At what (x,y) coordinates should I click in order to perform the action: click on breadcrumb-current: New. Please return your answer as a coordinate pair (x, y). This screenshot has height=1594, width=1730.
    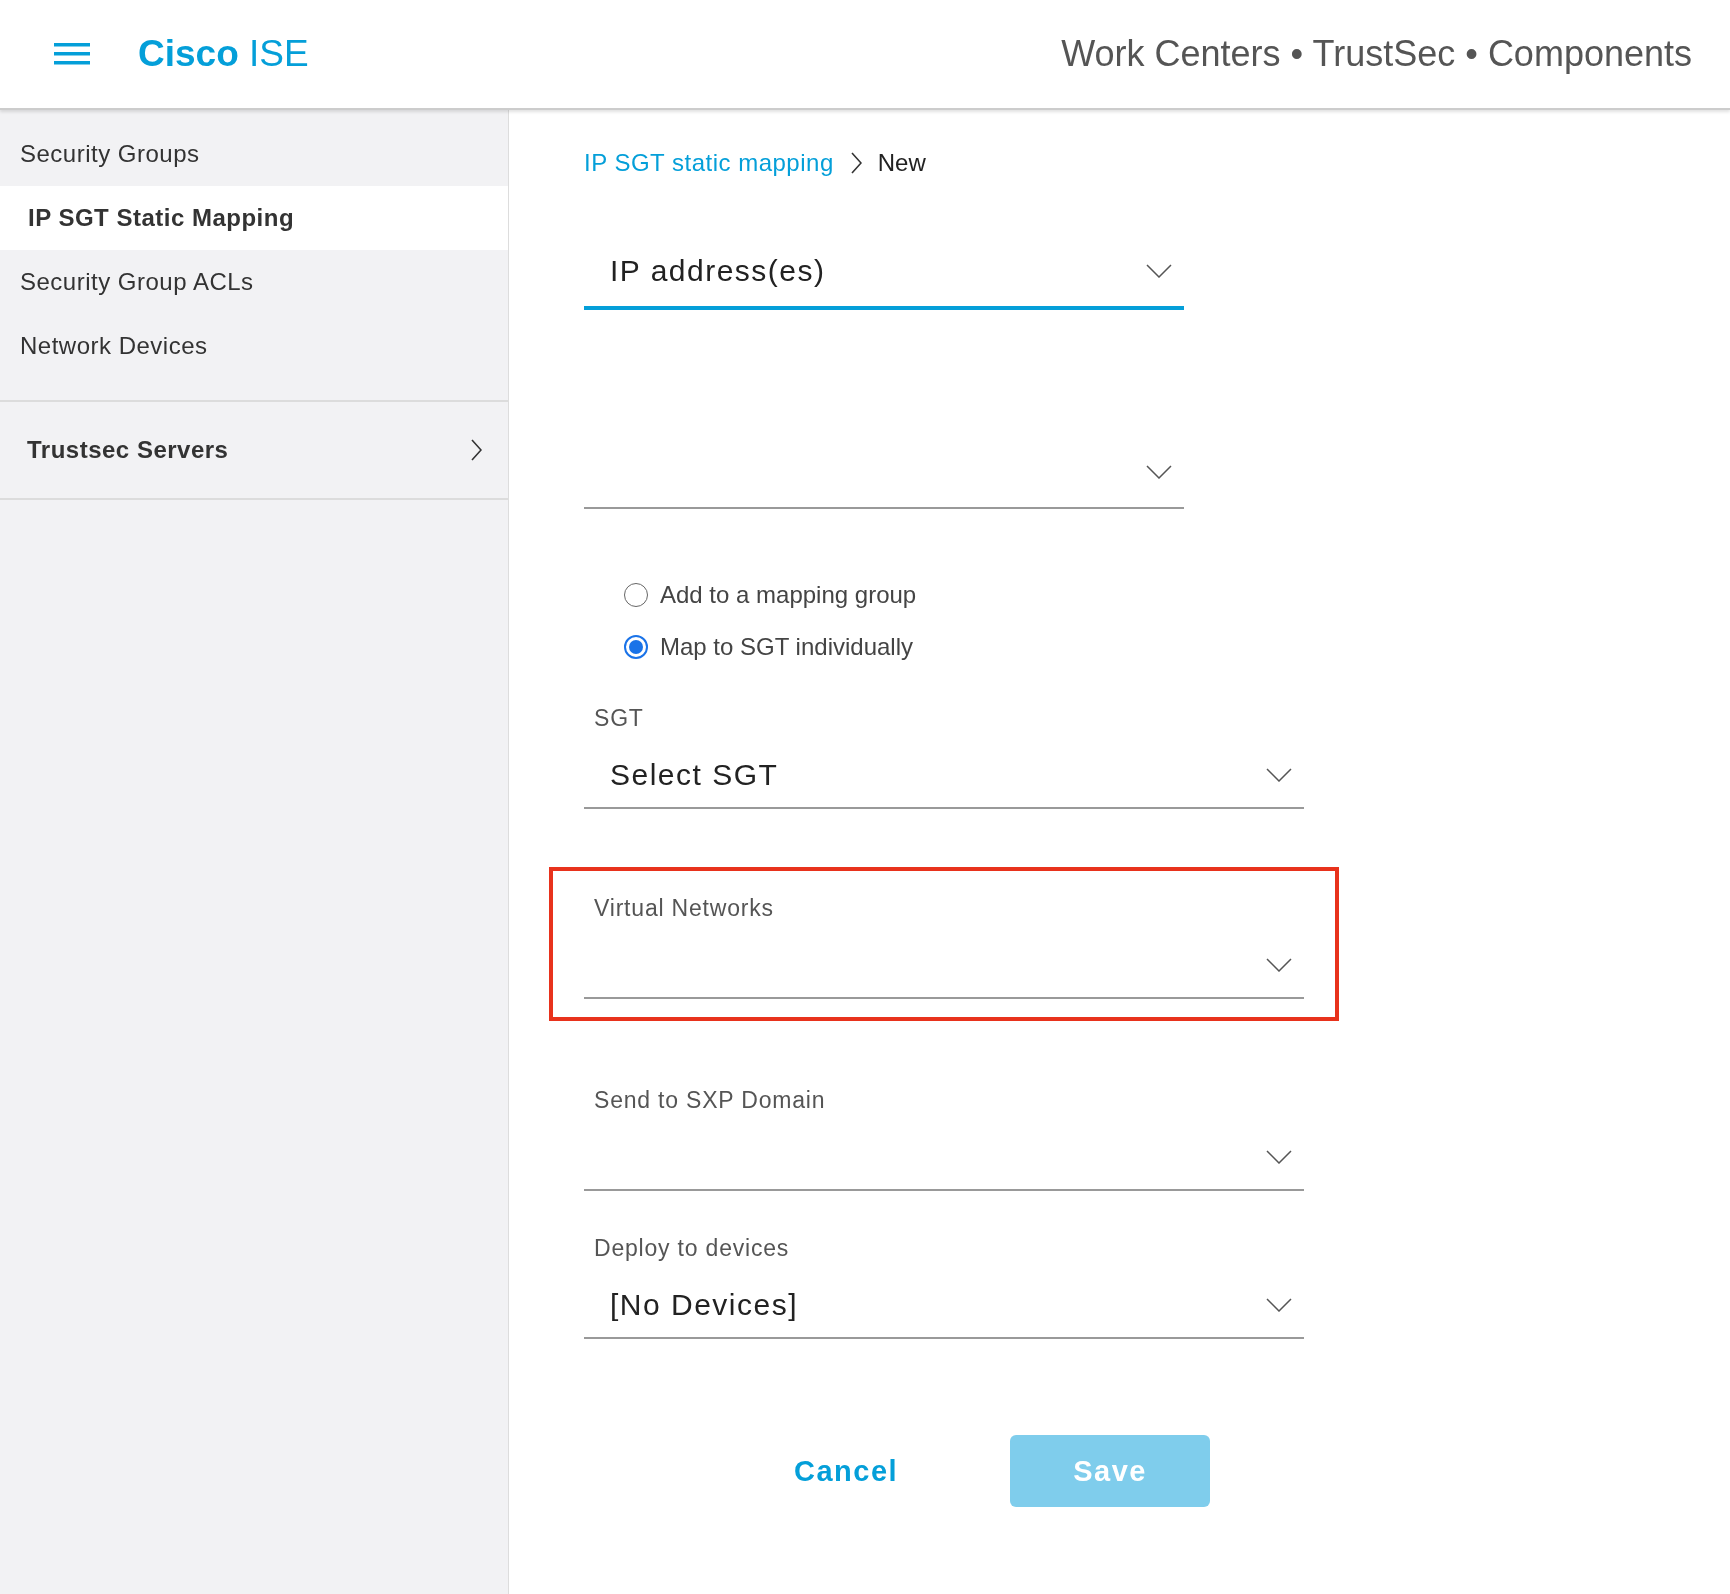
    Looking at the image, I should click on (901, 163).